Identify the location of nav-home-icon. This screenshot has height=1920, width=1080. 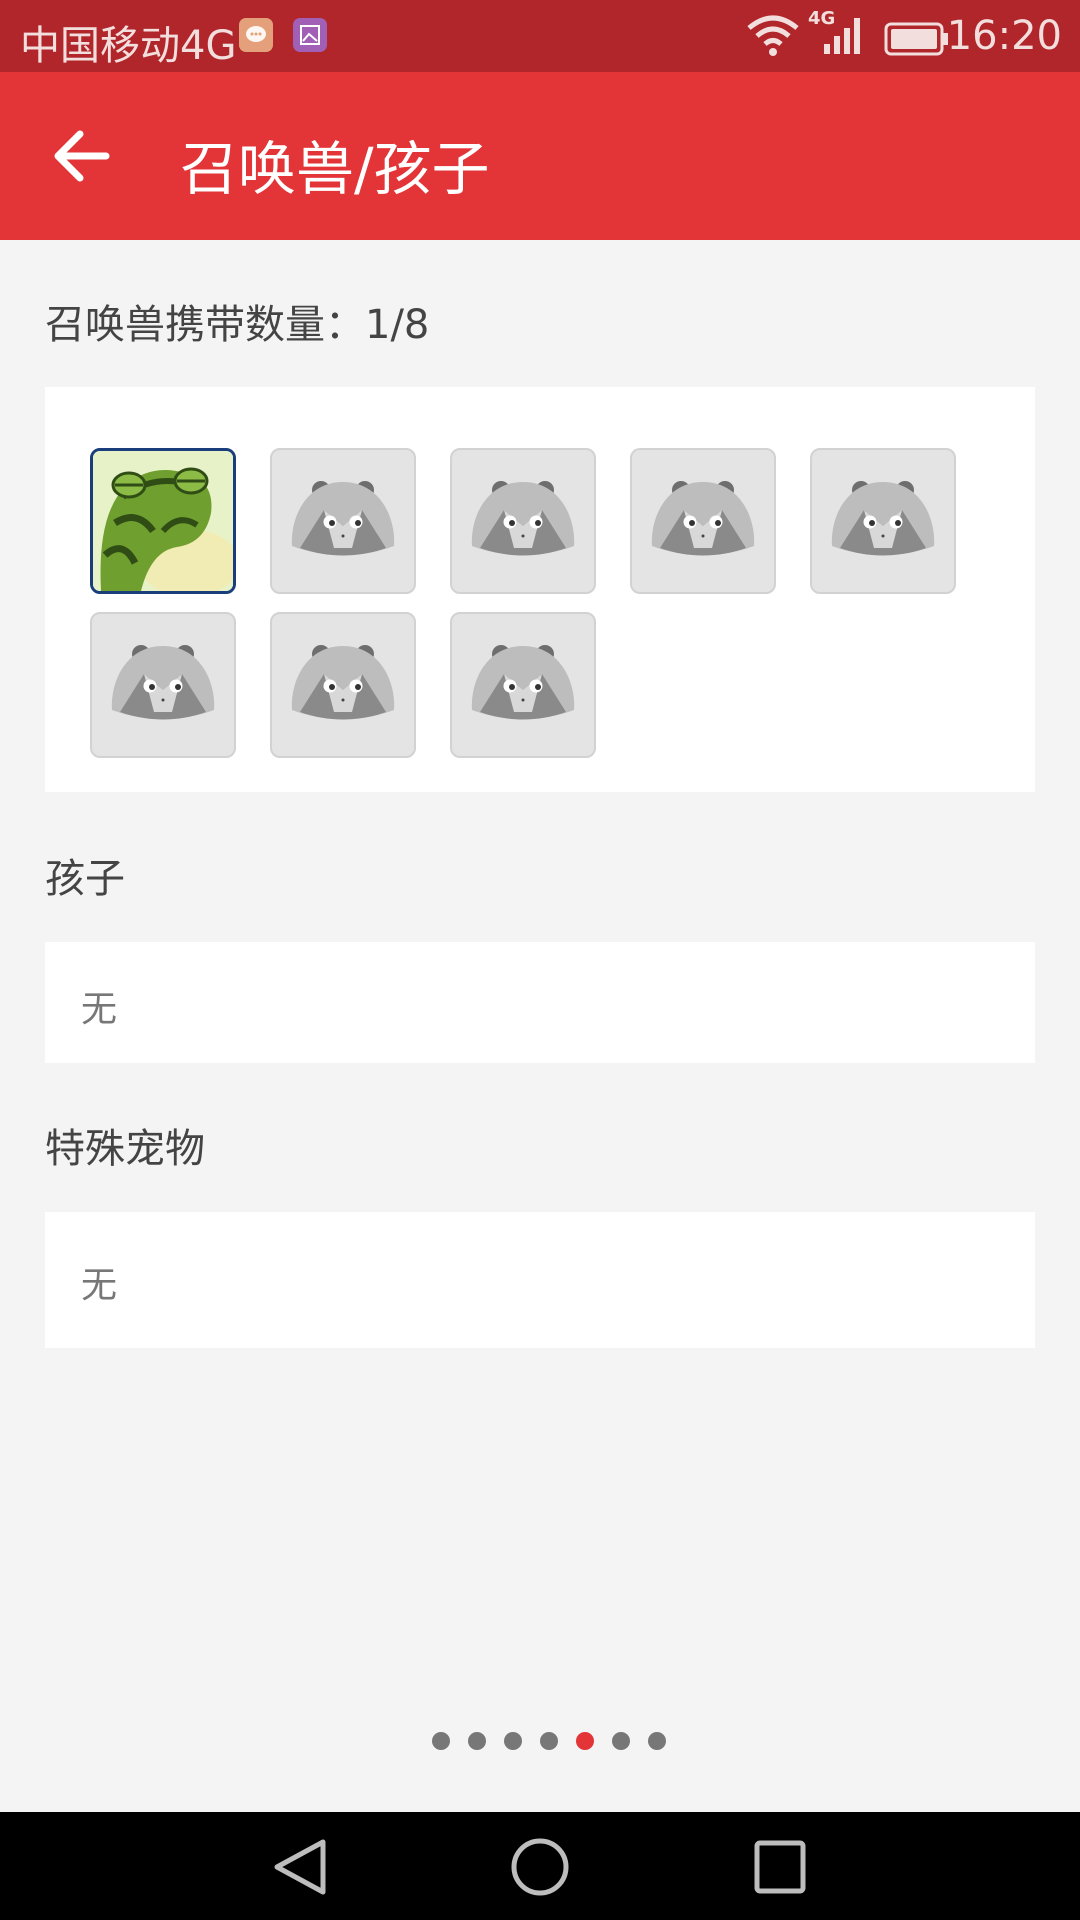
(540, 1867).